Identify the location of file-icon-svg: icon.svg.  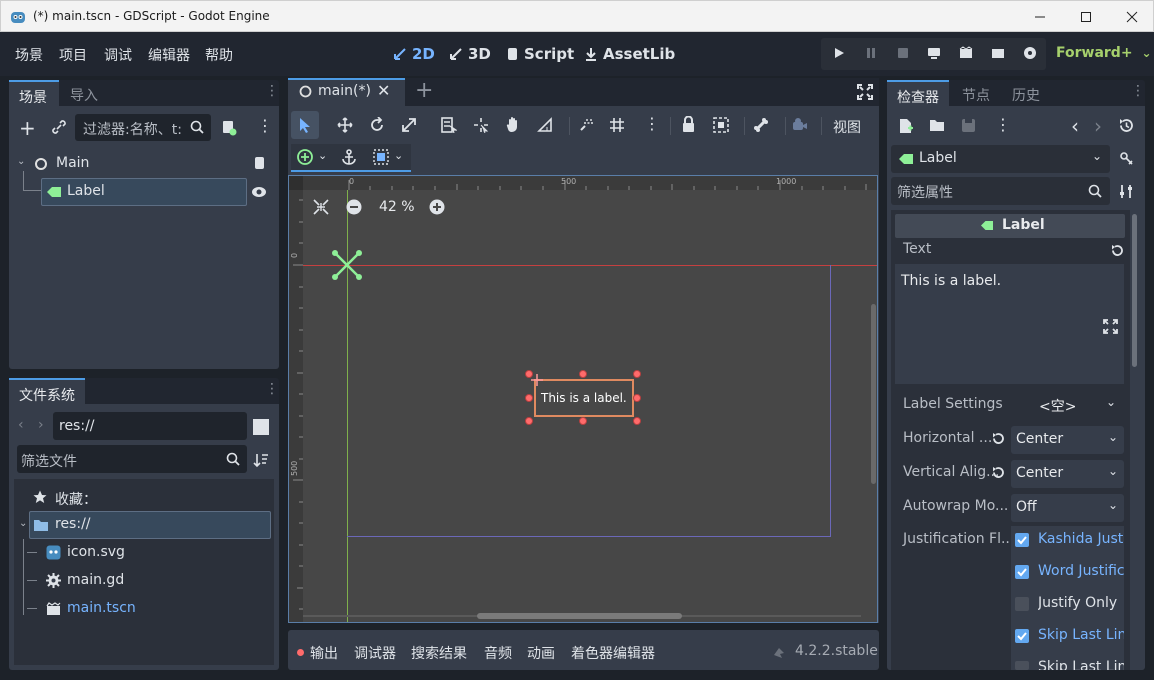
(96, 552).